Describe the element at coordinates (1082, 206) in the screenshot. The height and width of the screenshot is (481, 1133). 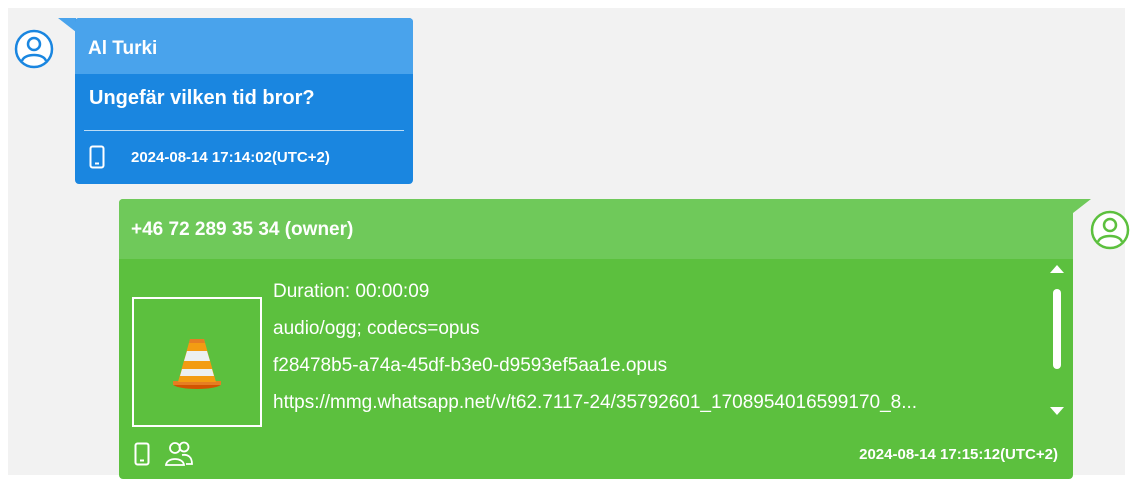
I see `outgoing-bubble-tail` at that location.